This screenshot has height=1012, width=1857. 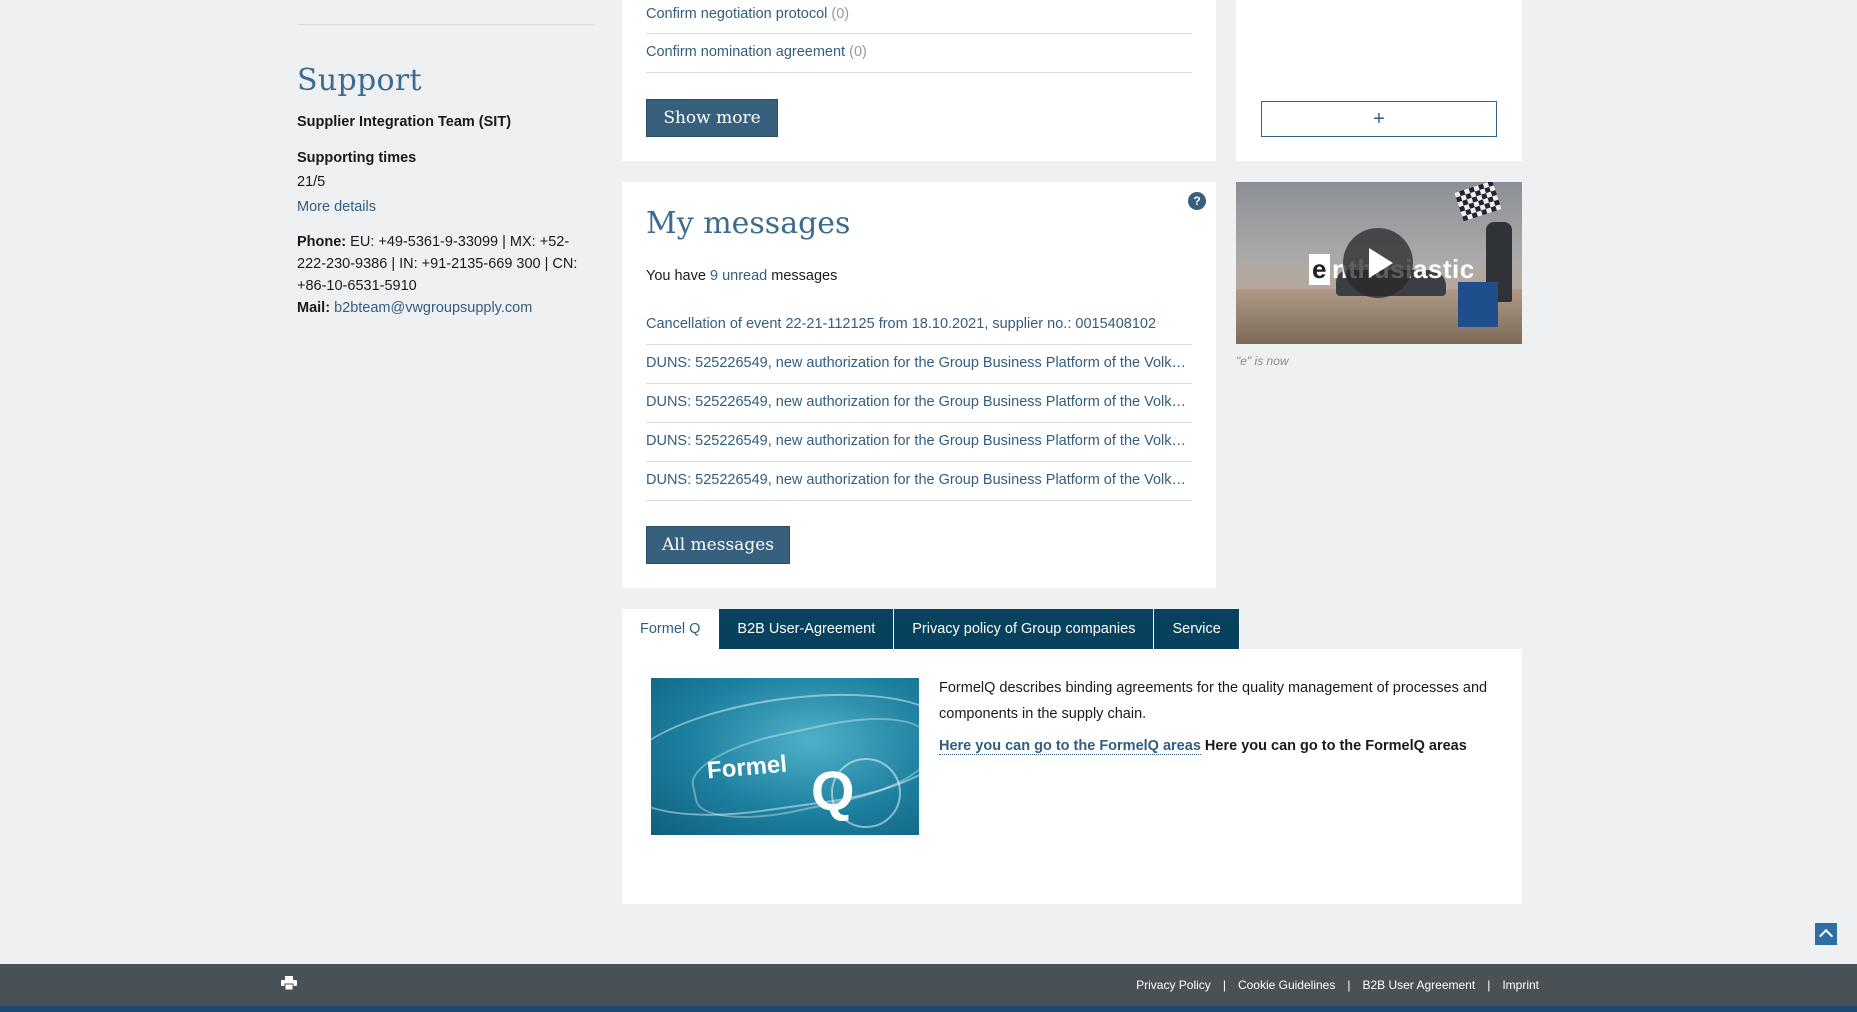 I want to click on summary-prefix: You have, so click(x=676, y=276).